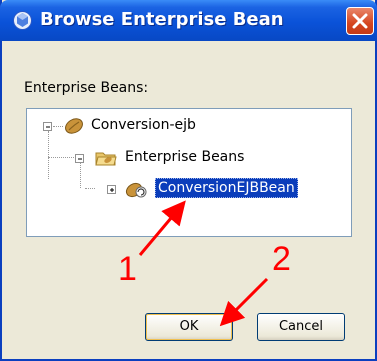 This screenshot has width=377, height=361. Describe the element at coordinates (281, 259) in the screenshot. I see `annotation-step-2: 2` at that location.